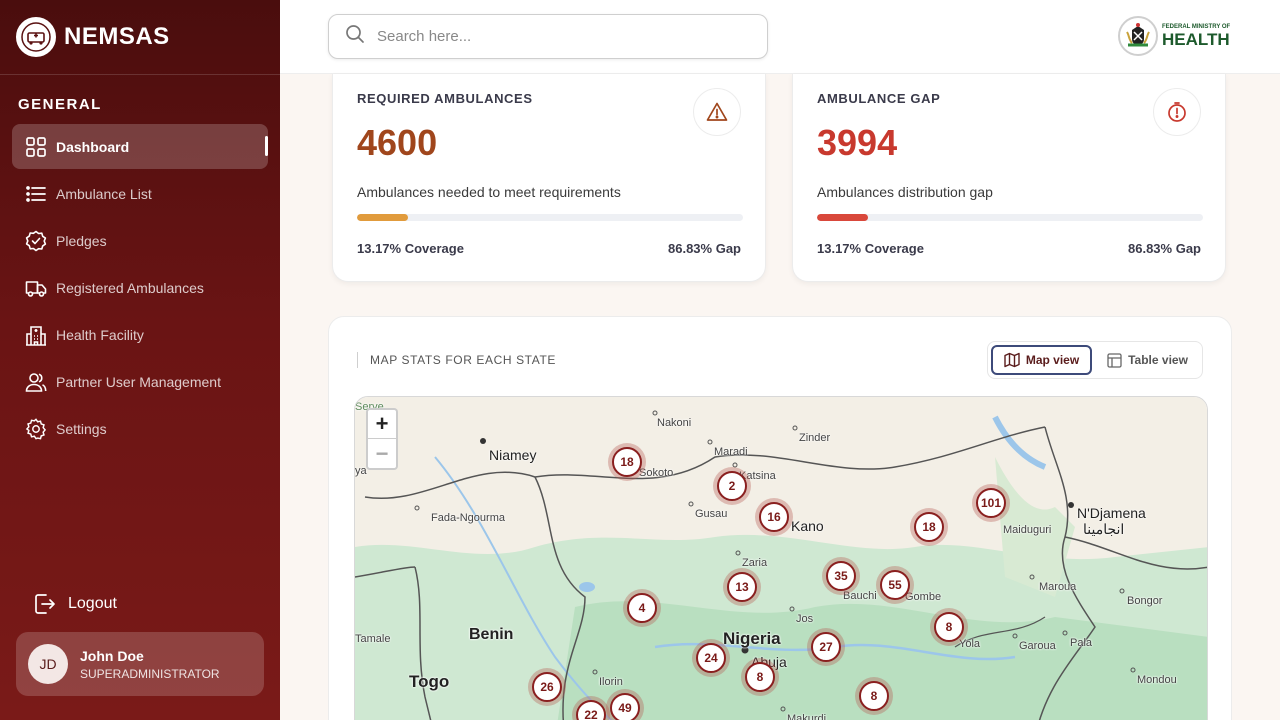 The image size is (1280, 720). I want to click on truck-icon, so click(36, 288).